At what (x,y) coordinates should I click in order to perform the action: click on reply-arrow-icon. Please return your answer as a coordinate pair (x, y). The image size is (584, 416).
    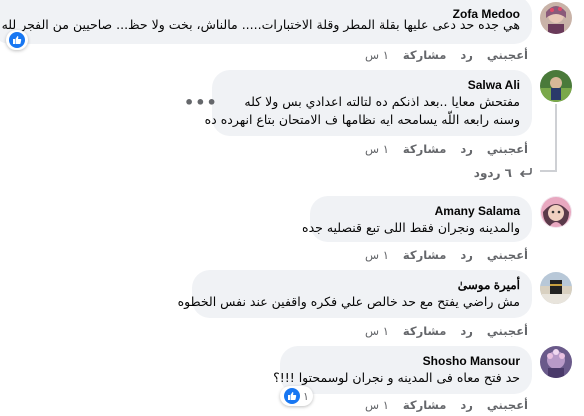
    Looking at the image, I should click on (525, 173).